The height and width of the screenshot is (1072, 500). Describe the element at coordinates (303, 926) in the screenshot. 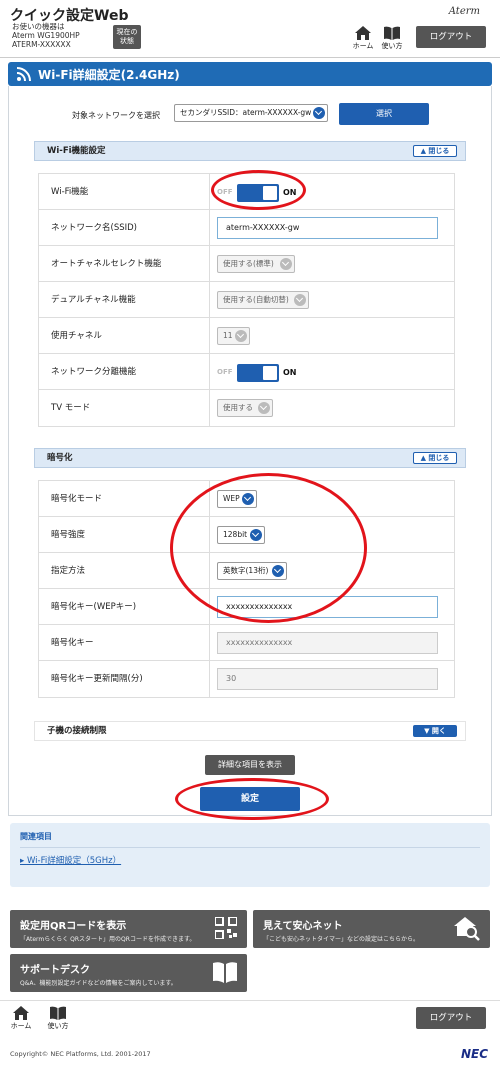

I see `card-title: 見えて安心ネット` at that location.